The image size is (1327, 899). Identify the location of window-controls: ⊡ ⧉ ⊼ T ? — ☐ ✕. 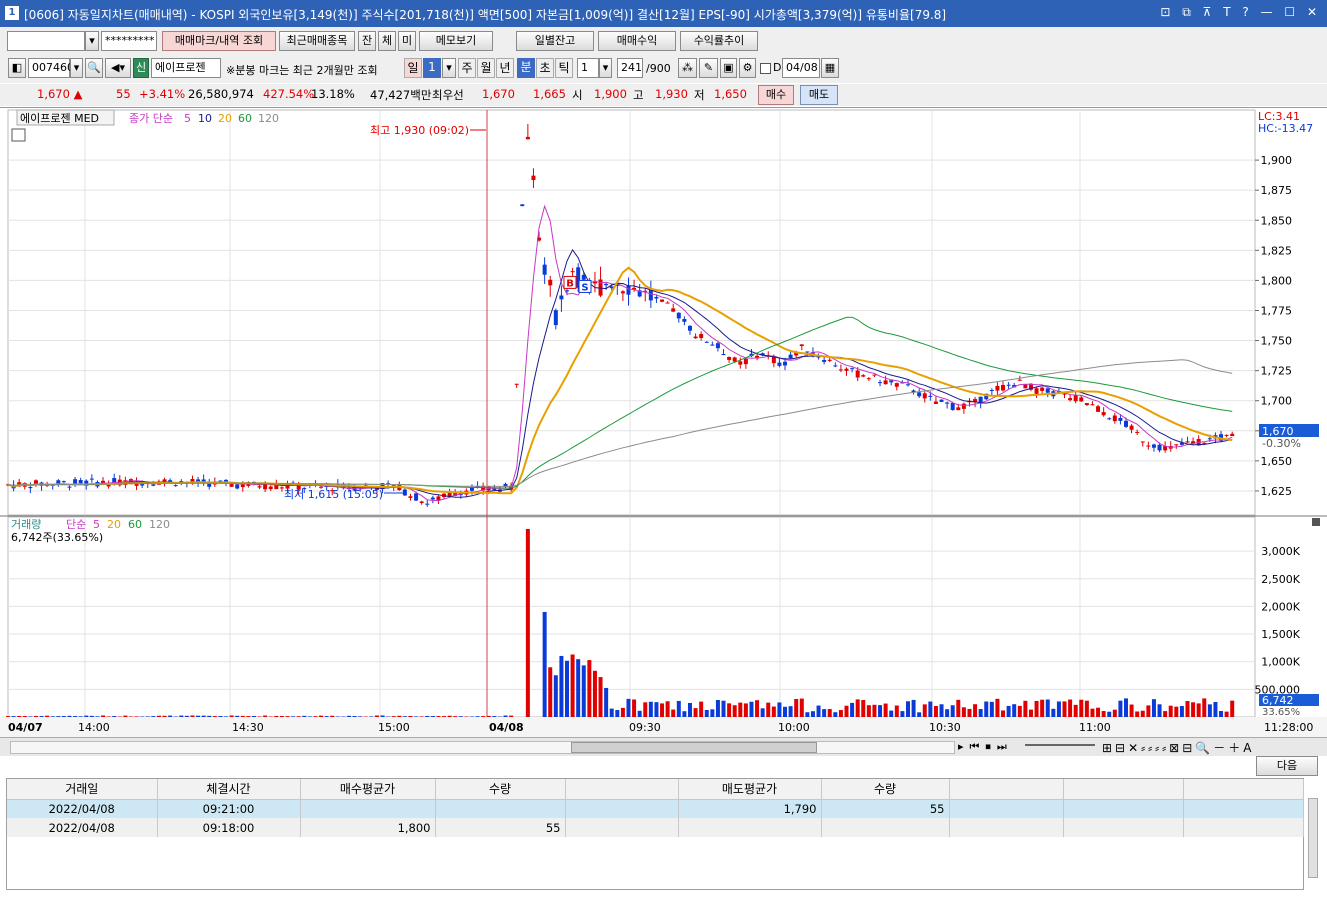
(1240, 12).